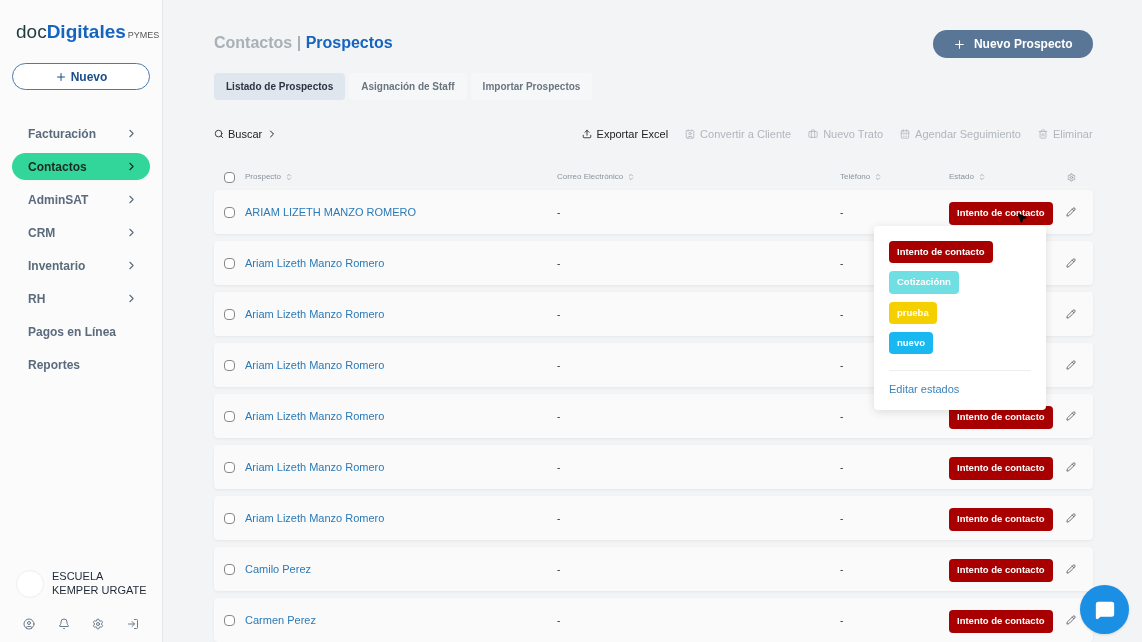 The width and height of the screenshot is (1142, 642). Describe the element at coordinates (855, 177) in the screenshot. I see `column-header: Teléfono` at that location.